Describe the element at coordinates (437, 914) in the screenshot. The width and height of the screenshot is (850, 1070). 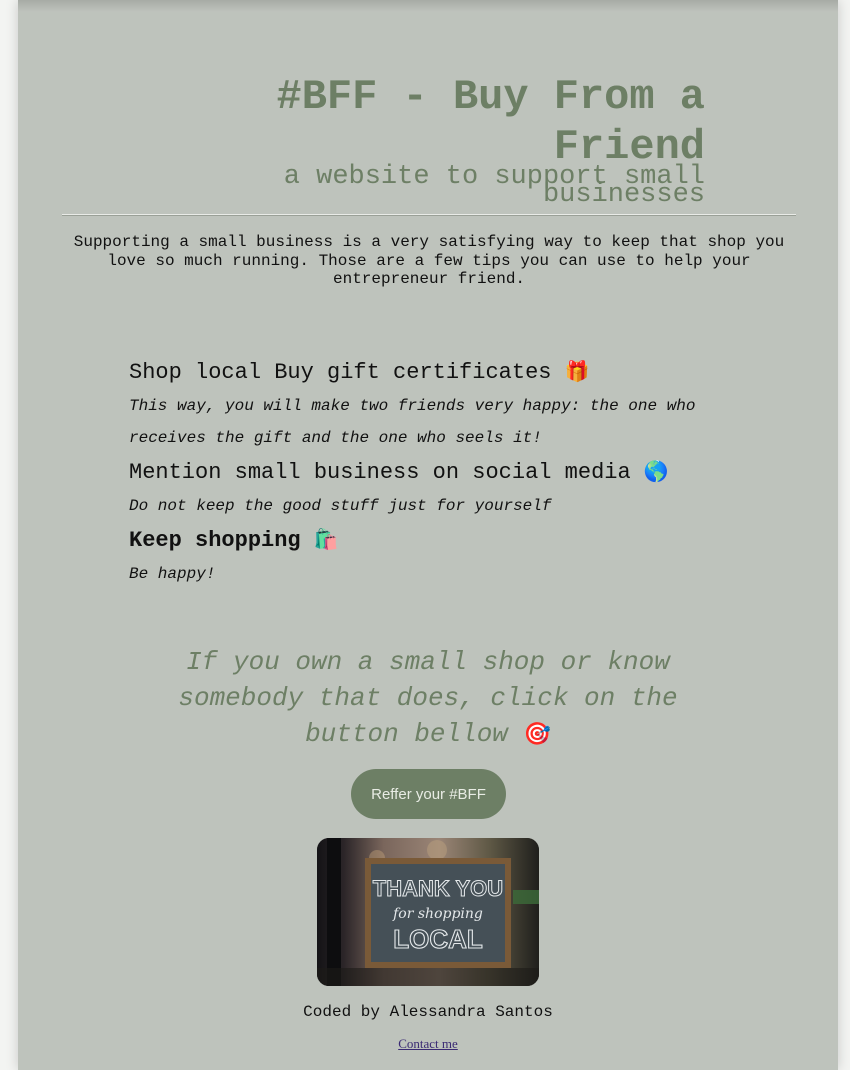
I see `sign-line-for-shopping: for shopping` at that location.